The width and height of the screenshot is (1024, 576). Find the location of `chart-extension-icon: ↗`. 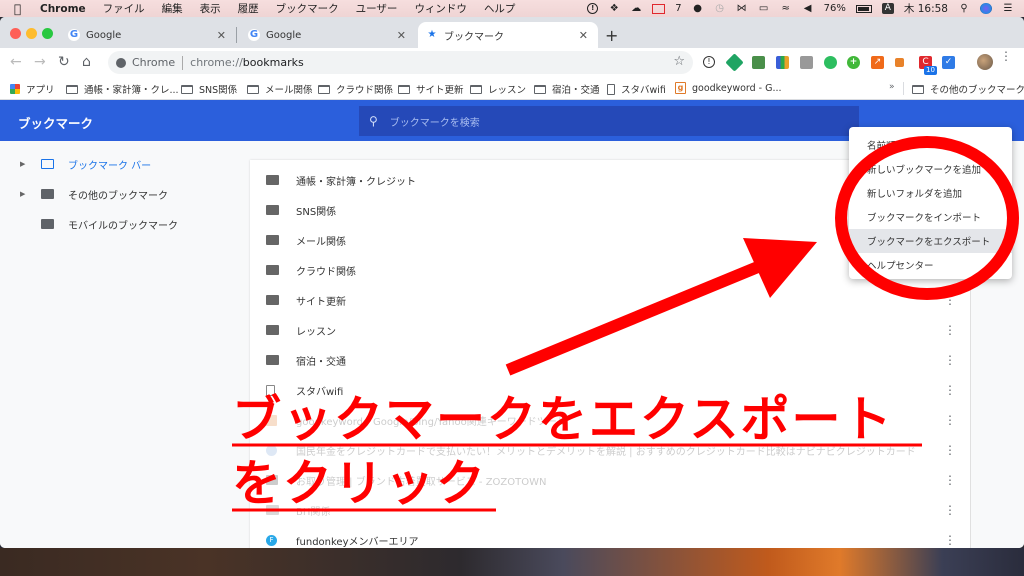

chart-extension-icon: ↗ is located at coordinates (877, 62).